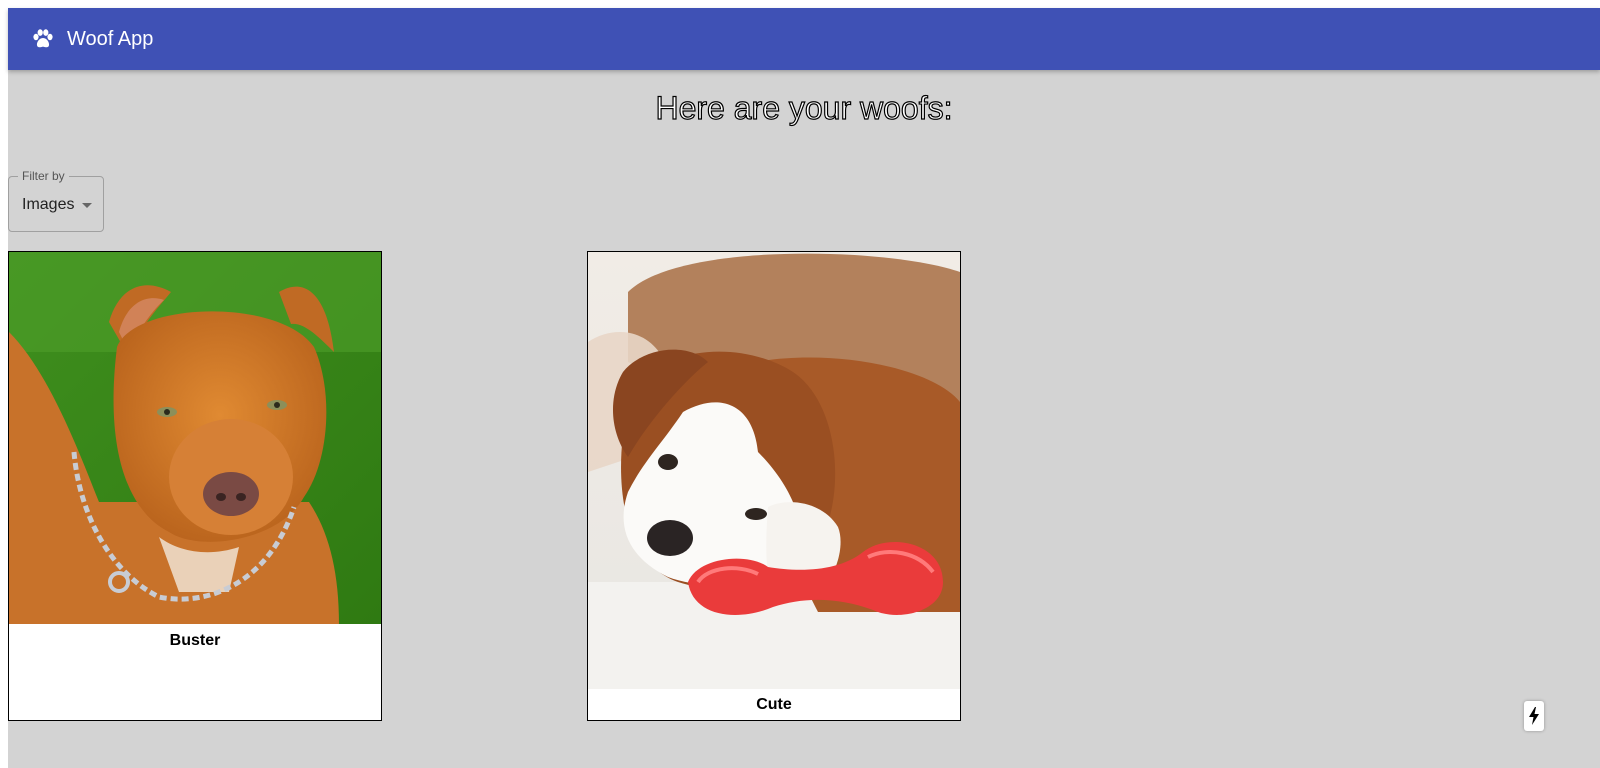  What do you see at coordinates (43, 38) in the screenshot?
I see `paw-icon` at bounding box center [43, 38].